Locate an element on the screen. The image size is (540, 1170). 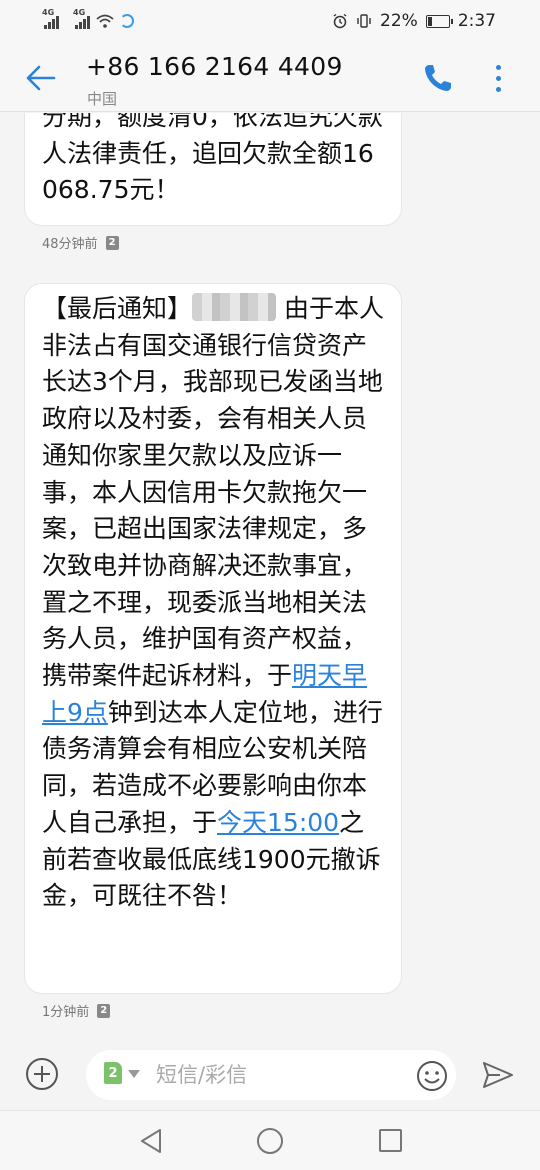
message-meta: 1分钟前 2 is located at coordinates (76, 1010).